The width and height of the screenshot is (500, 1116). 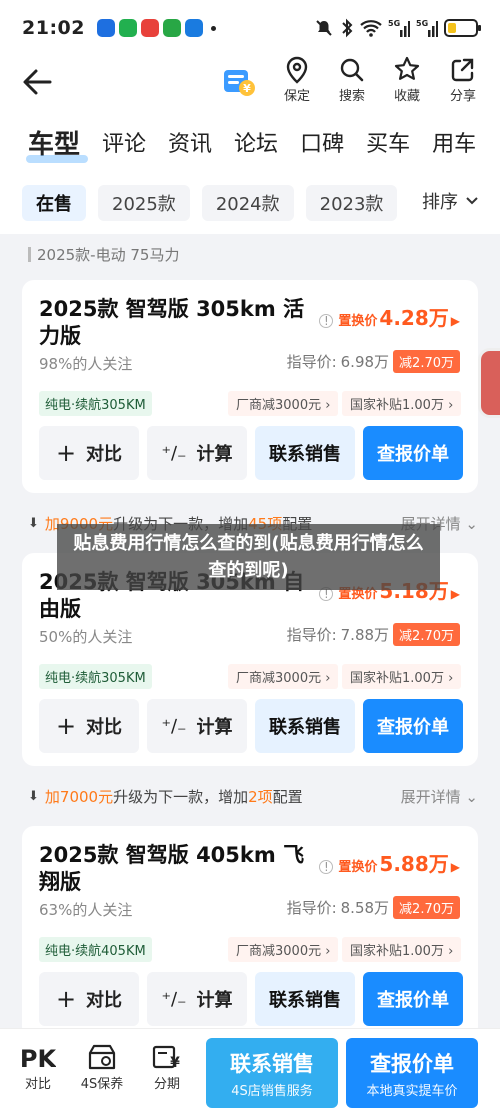 What do you see at coordinates (213, 28) in the screenshot?
I see `more-notifications-dot` at bounding box center [213, 28].